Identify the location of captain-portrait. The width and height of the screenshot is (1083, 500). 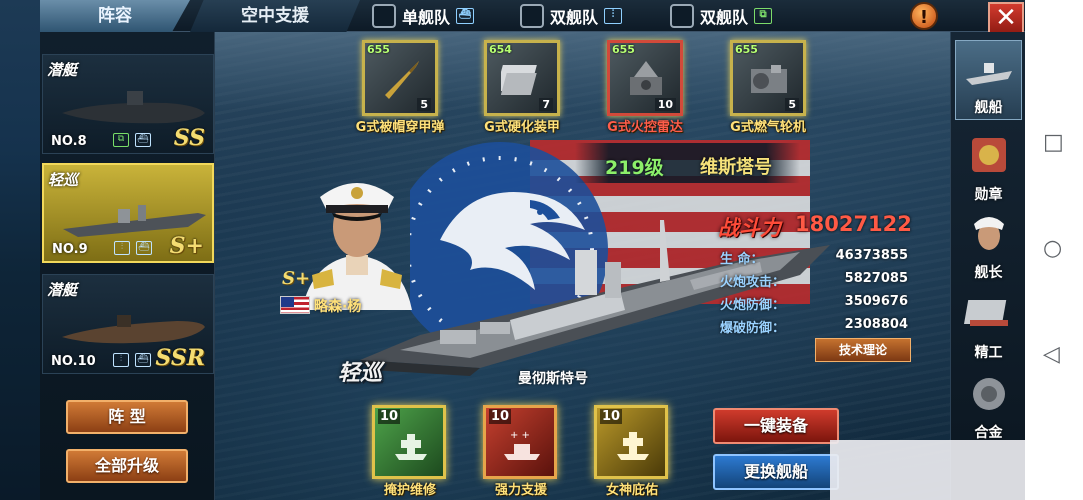
(357, 237).